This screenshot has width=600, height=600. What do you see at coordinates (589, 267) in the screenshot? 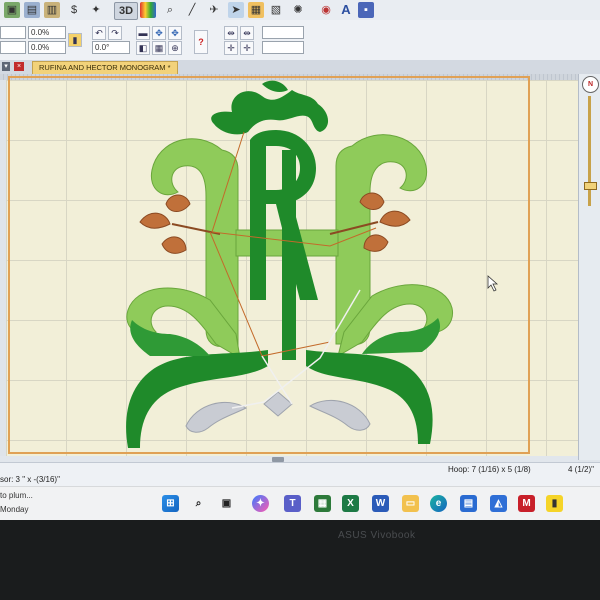
I see `right-zoom-panel: N` at bounding box center [589, 267].